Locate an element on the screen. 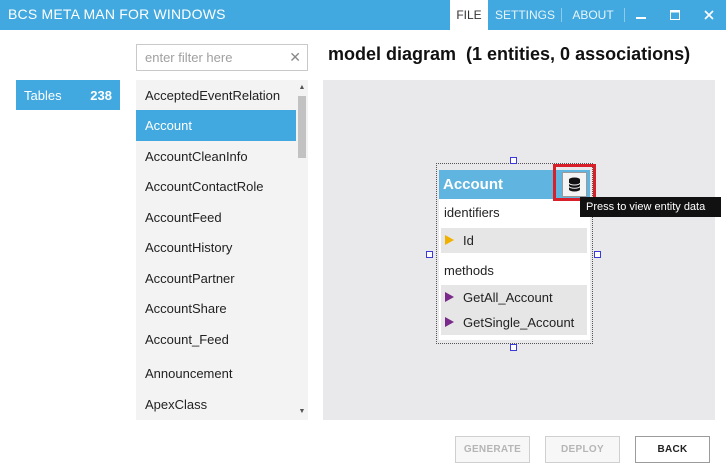  scroll-thumb is located at coordinates (302, 127).